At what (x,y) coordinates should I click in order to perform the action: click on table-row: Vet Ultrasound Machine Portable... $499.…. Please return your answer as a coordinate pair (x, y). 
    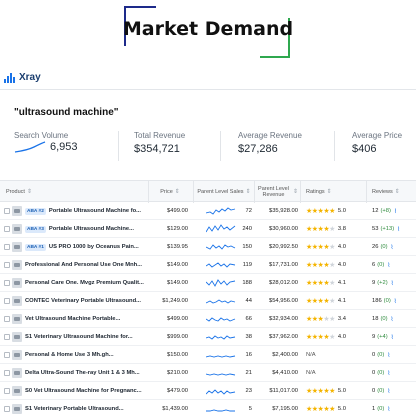
    Looking at the image, I should click on (208, 319).